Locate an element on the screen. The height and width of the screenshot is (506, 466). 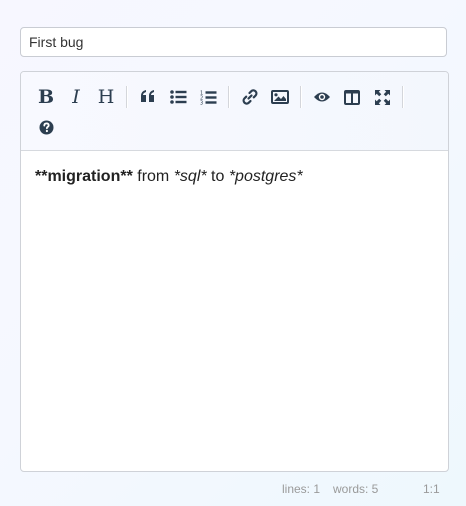
fullscreen-button is located at coordinates (382, 97).